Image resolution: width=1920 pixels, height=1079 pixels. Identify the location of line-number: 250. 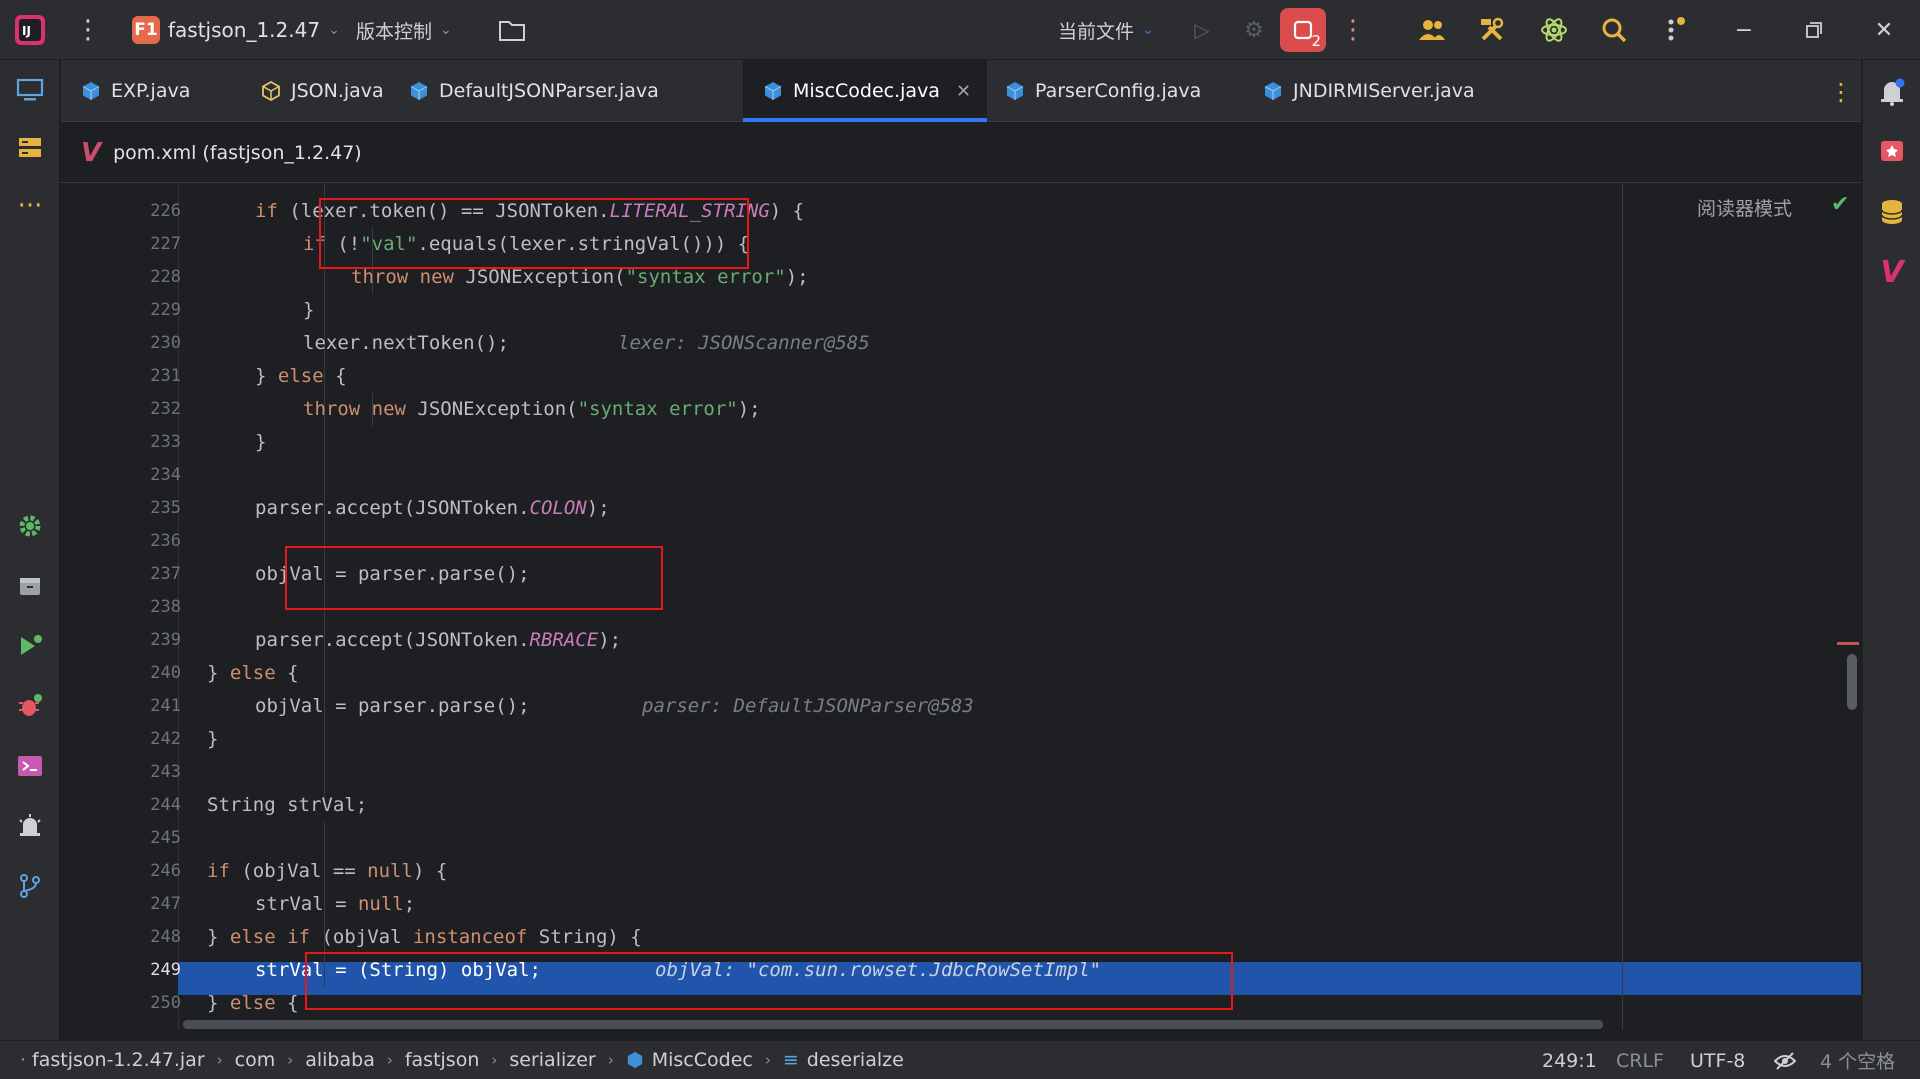
(121, 1003).